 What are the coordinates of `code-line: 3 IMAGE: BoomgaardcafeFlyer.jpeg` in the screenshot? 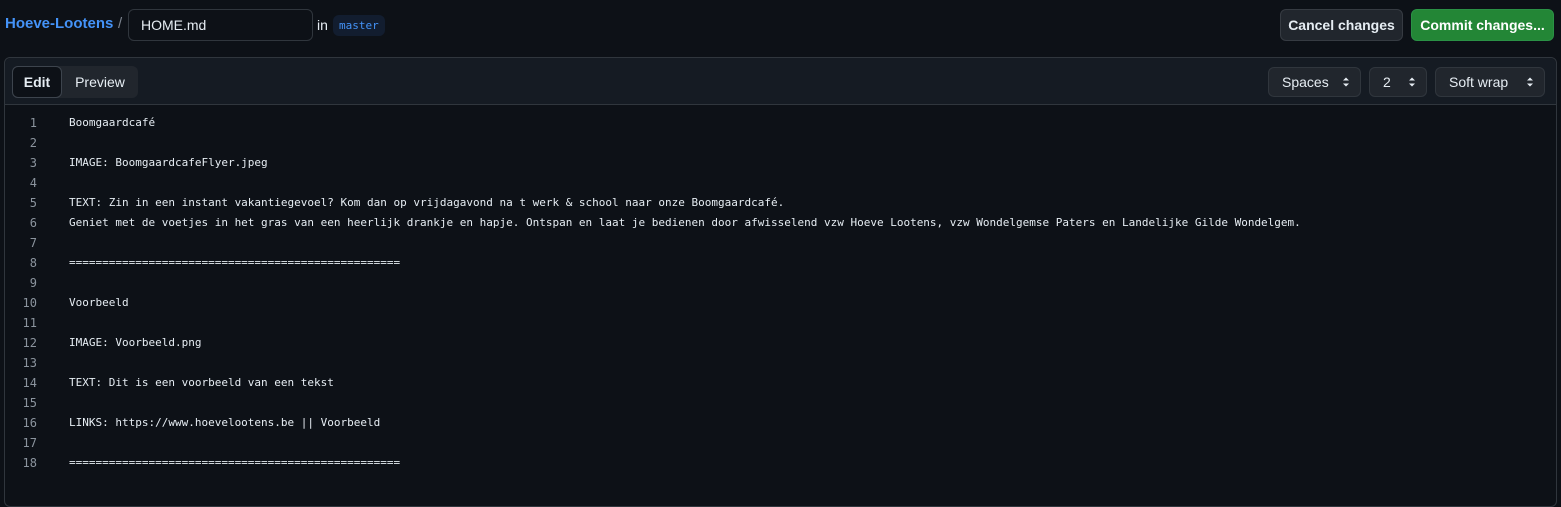 It's located at (780, 163).